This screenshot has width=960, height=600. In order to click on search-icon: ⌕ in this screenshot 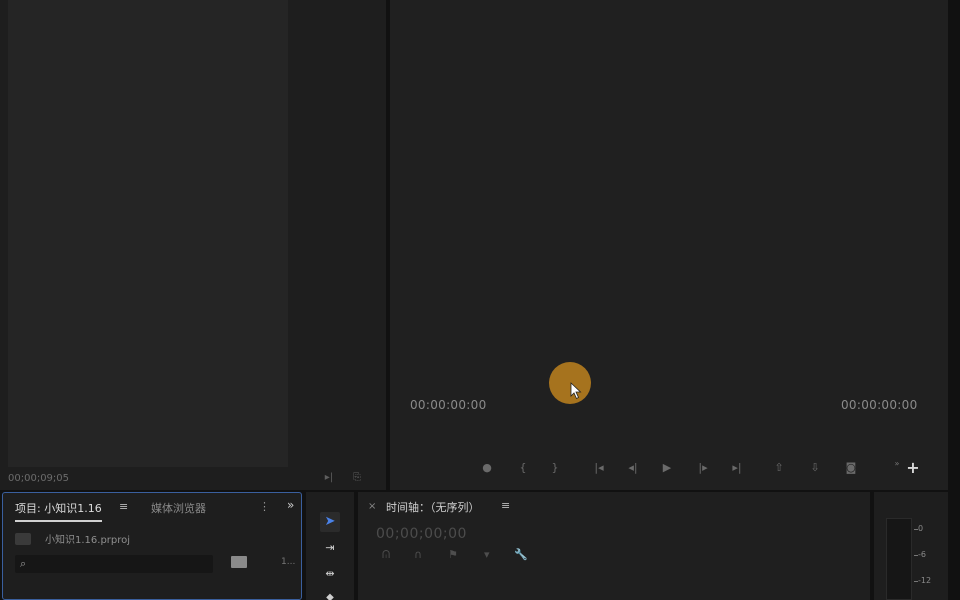, I will do `click(23, 563)`.